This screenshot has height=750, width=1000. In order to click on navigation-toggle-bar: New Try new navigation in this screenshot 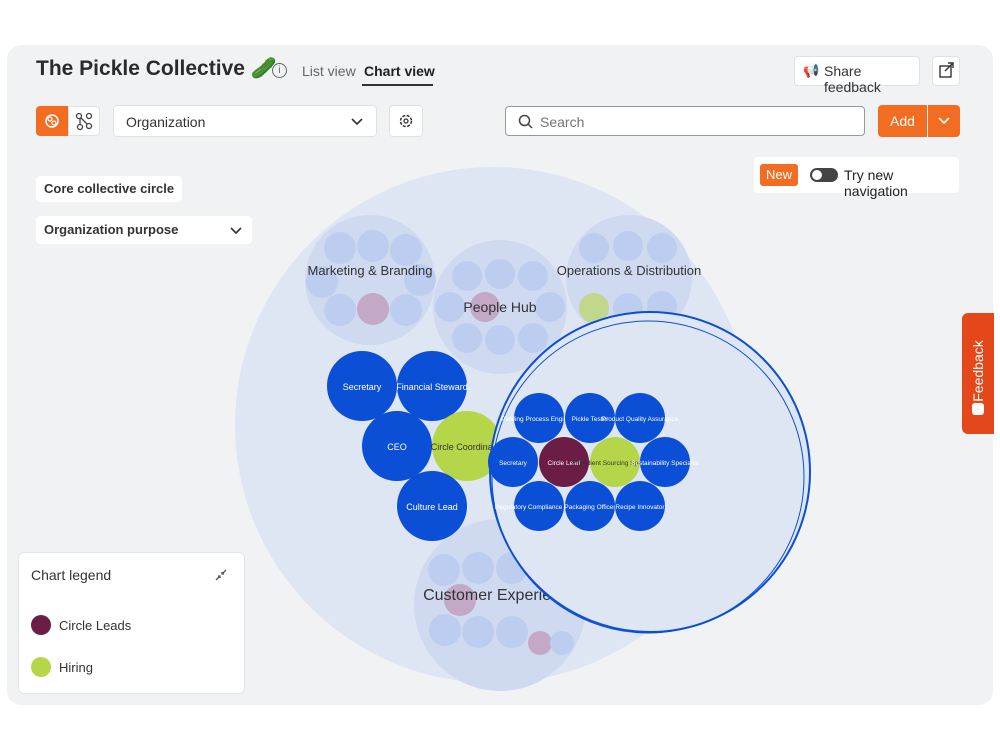, I will do `click(856, 178)`.